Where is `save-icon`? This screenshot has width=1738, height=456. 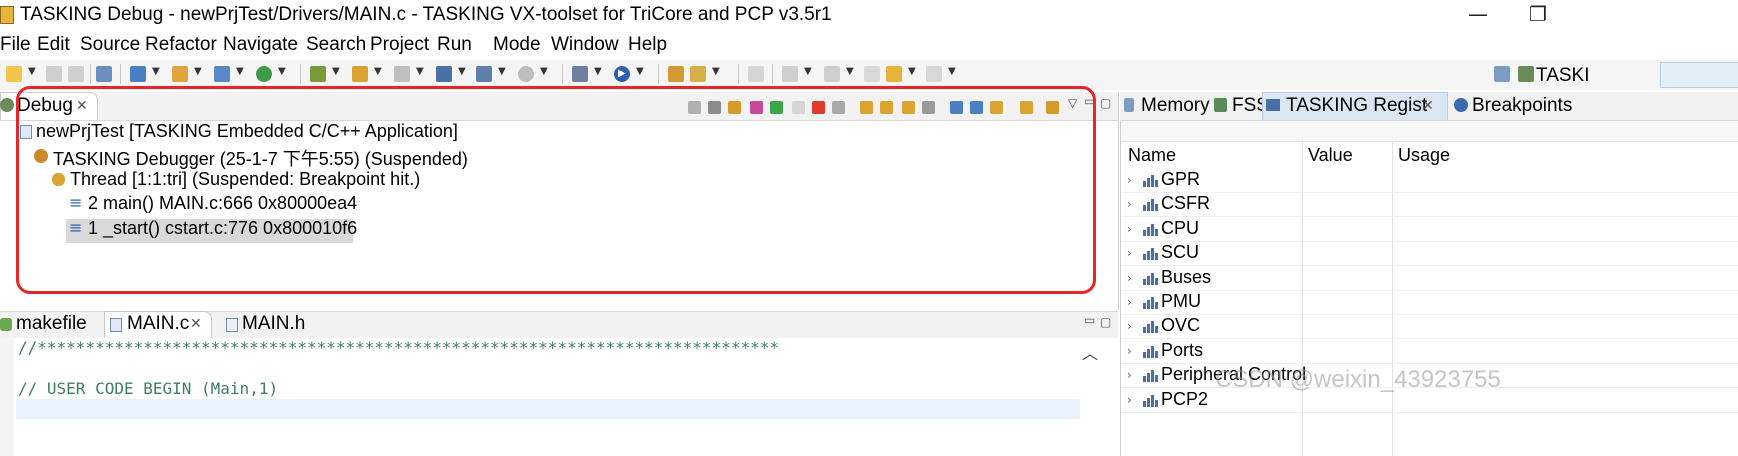 save-icon is located at coordinates (54, 74).